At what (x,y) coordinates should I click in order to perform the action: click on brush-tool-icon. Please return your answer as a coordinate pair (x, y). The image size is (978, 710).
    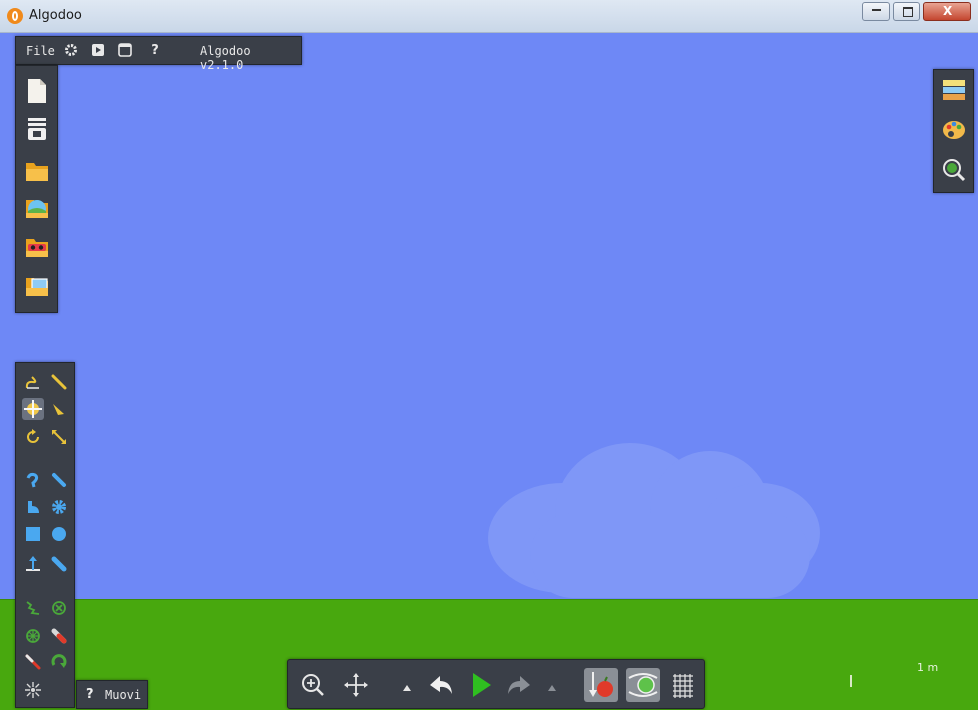
    Looking at the image, I should click on (33, 507).